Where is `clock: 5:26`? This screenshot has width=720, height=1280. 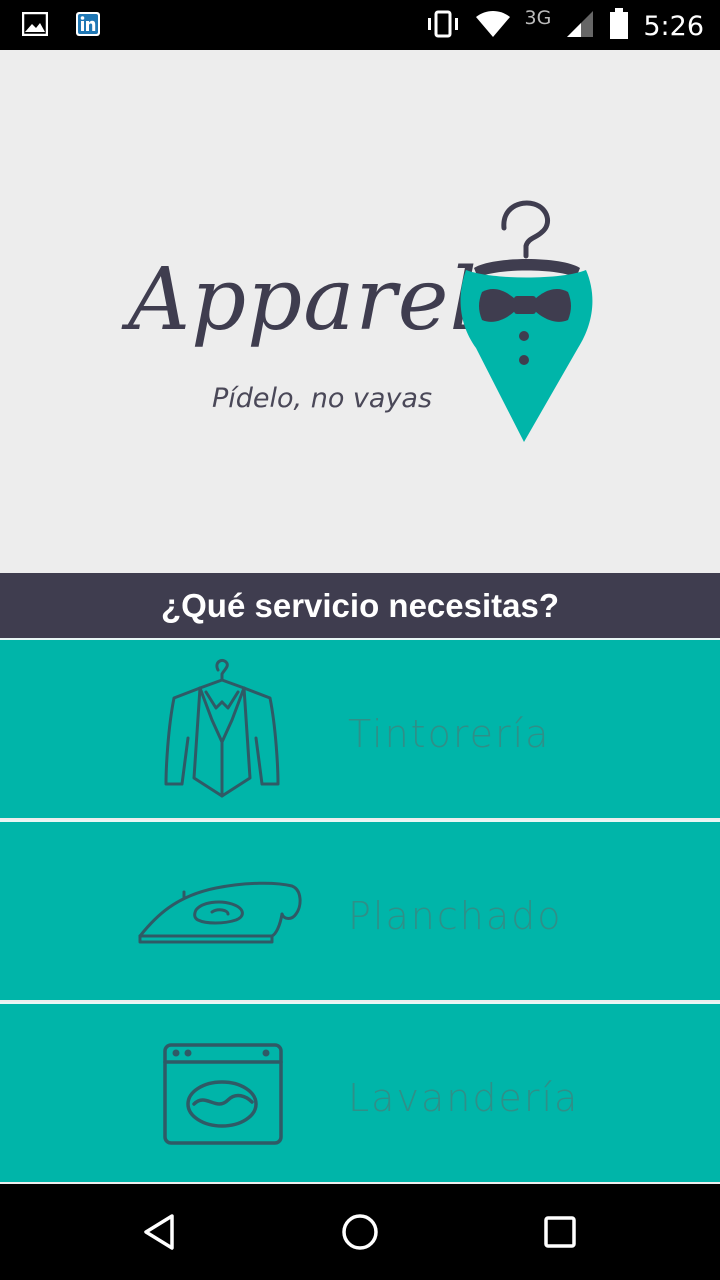 clock: 5:26 is located at coordinates (673, 26).